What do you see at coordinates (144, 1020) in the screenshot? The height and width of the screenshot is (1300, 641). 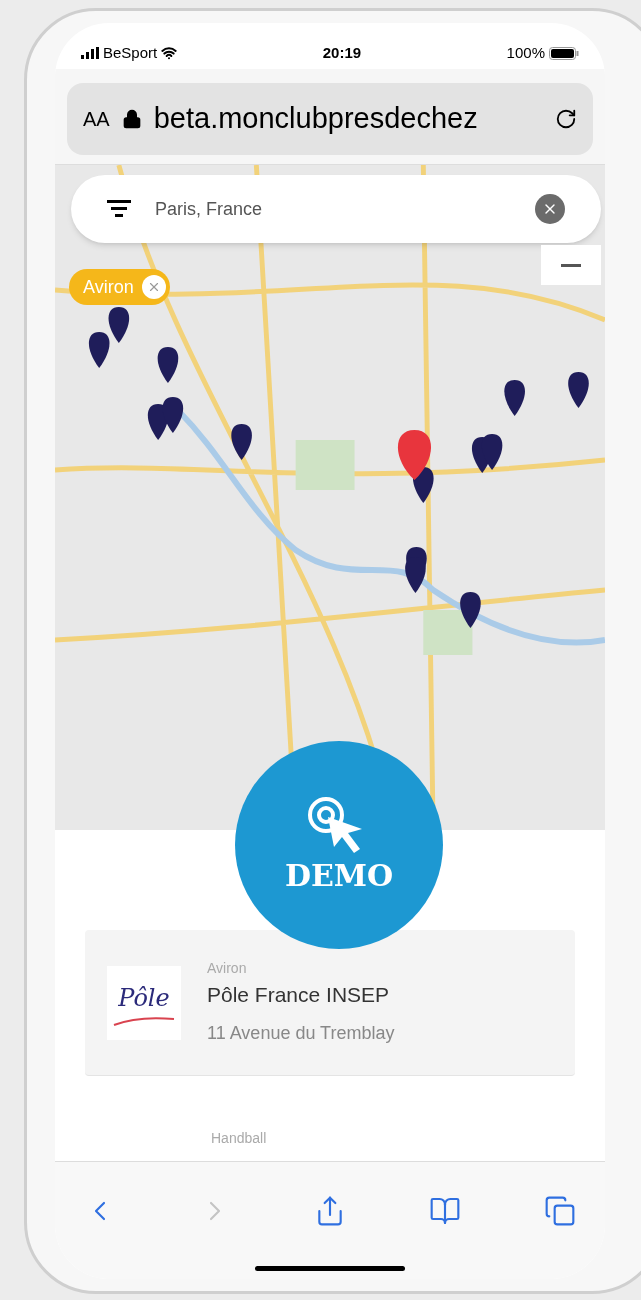 I see `logo-swoosh-icon` at bounding box center [144, 1020].